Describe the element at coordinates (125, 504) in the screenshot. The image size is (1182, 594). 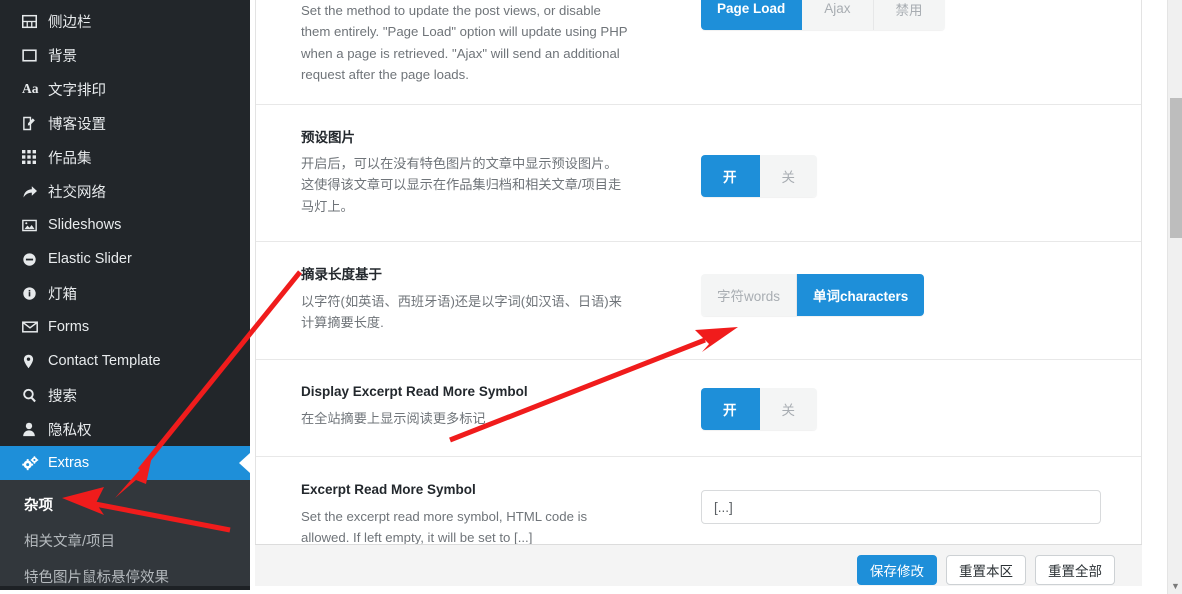
I see `submenu-item-misc: 杂项` at that location.